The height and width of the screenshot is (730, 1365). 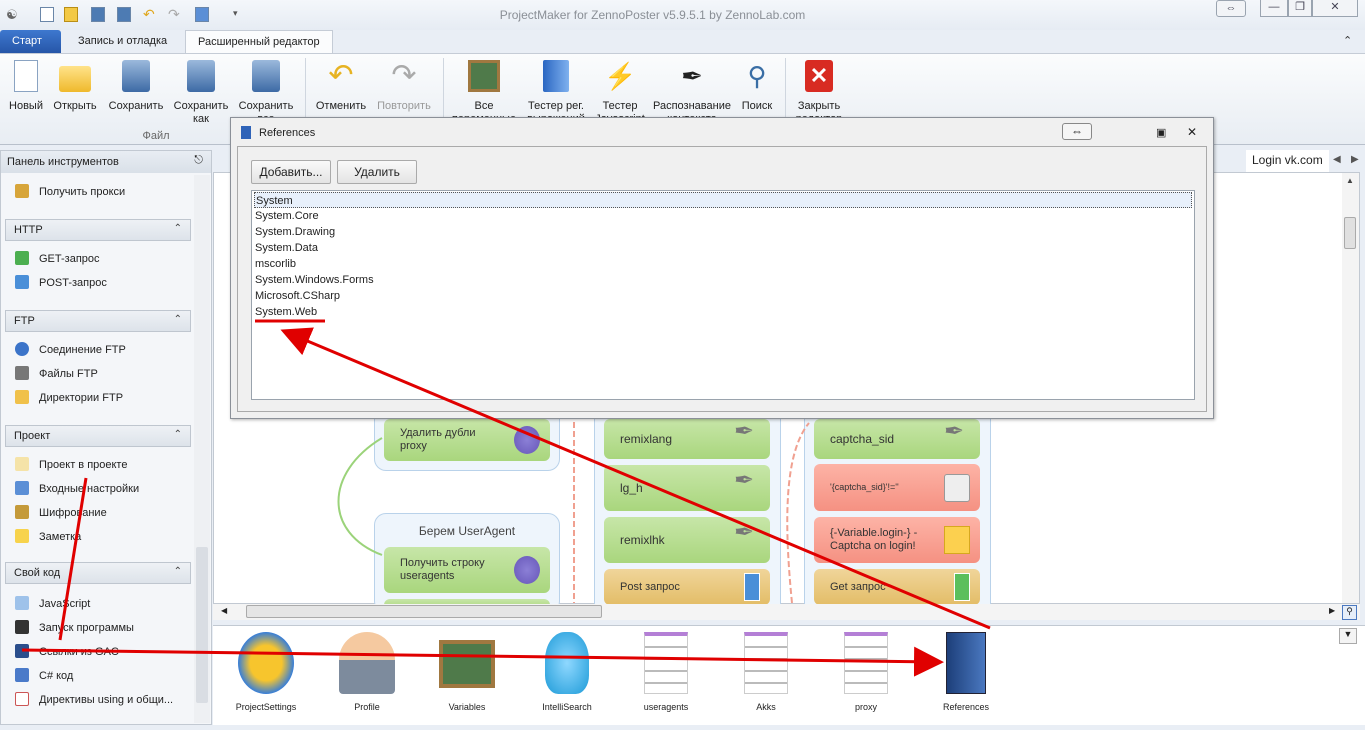 I want to click on resource-intellisearch: IntelliSearch, so click(x=567, y=672).